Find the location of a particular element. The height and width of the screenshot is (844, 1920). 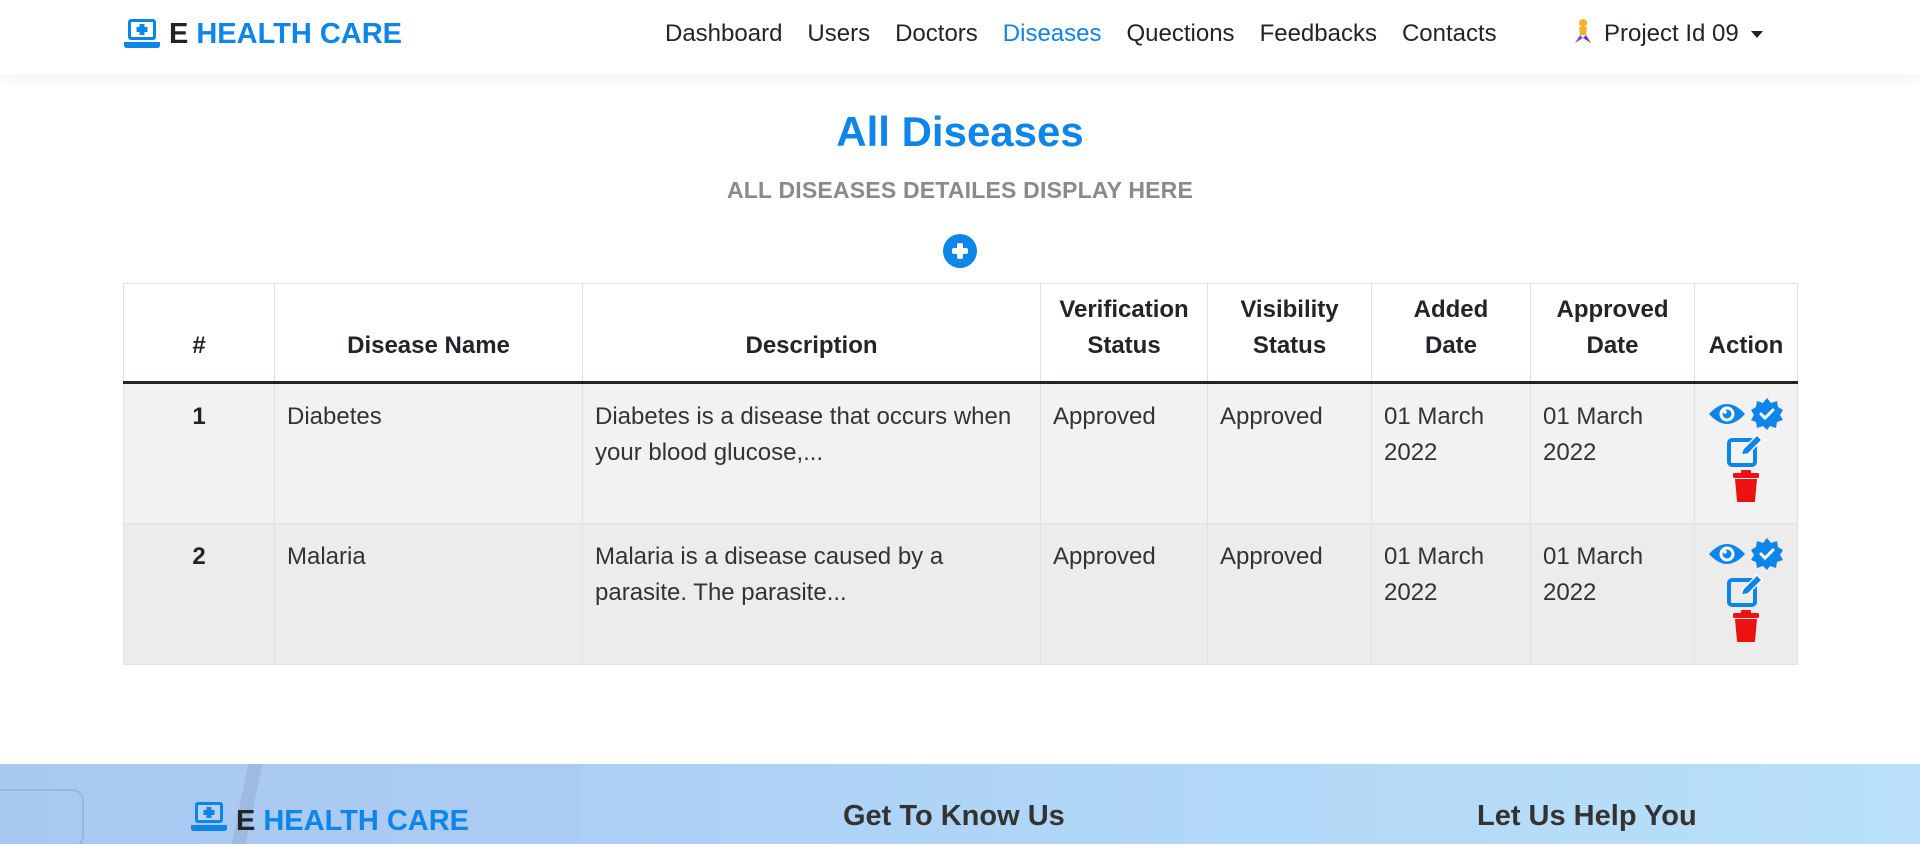

brand-e: E is located at coordinates (179, 33).